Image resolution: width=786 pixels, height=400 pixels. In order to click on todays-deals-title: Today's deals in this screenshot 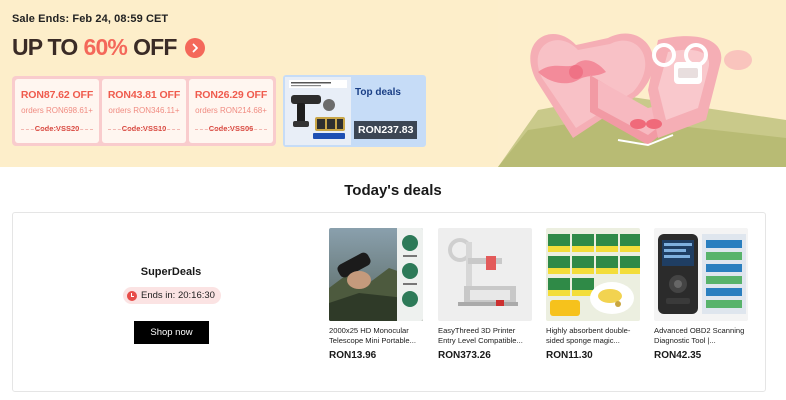, I will do `click(393, 190)`.